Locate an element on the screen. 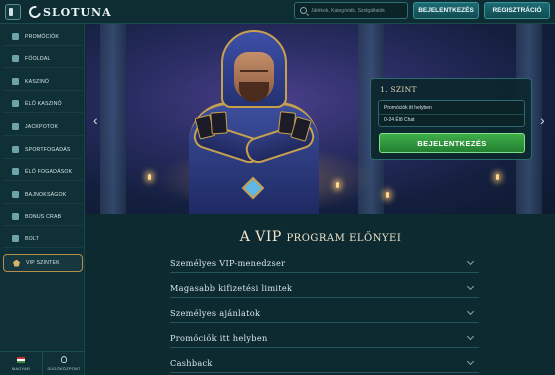 Image resolution: width=555 pixels, height=375 pixels. crab-icon is located at coordinates (15, 216).